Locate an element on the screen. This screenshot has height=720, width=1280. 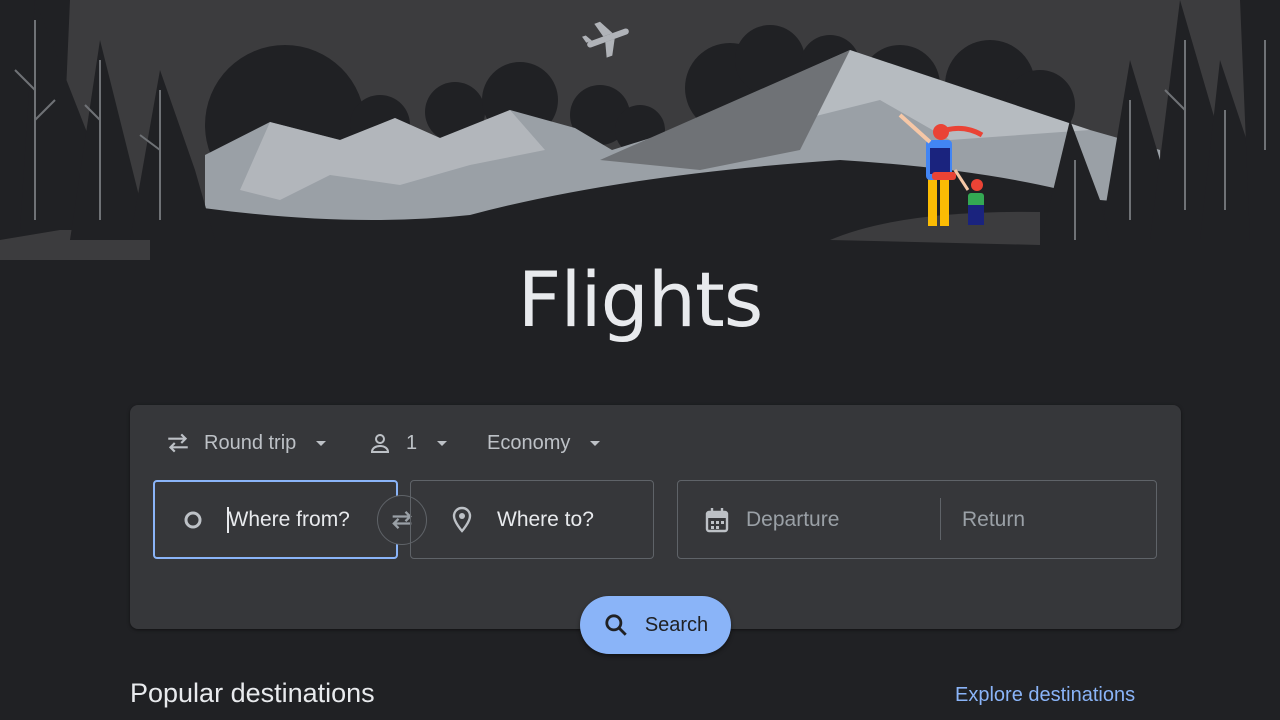
passengers-select: 1 is located at coordinates (408, 443).